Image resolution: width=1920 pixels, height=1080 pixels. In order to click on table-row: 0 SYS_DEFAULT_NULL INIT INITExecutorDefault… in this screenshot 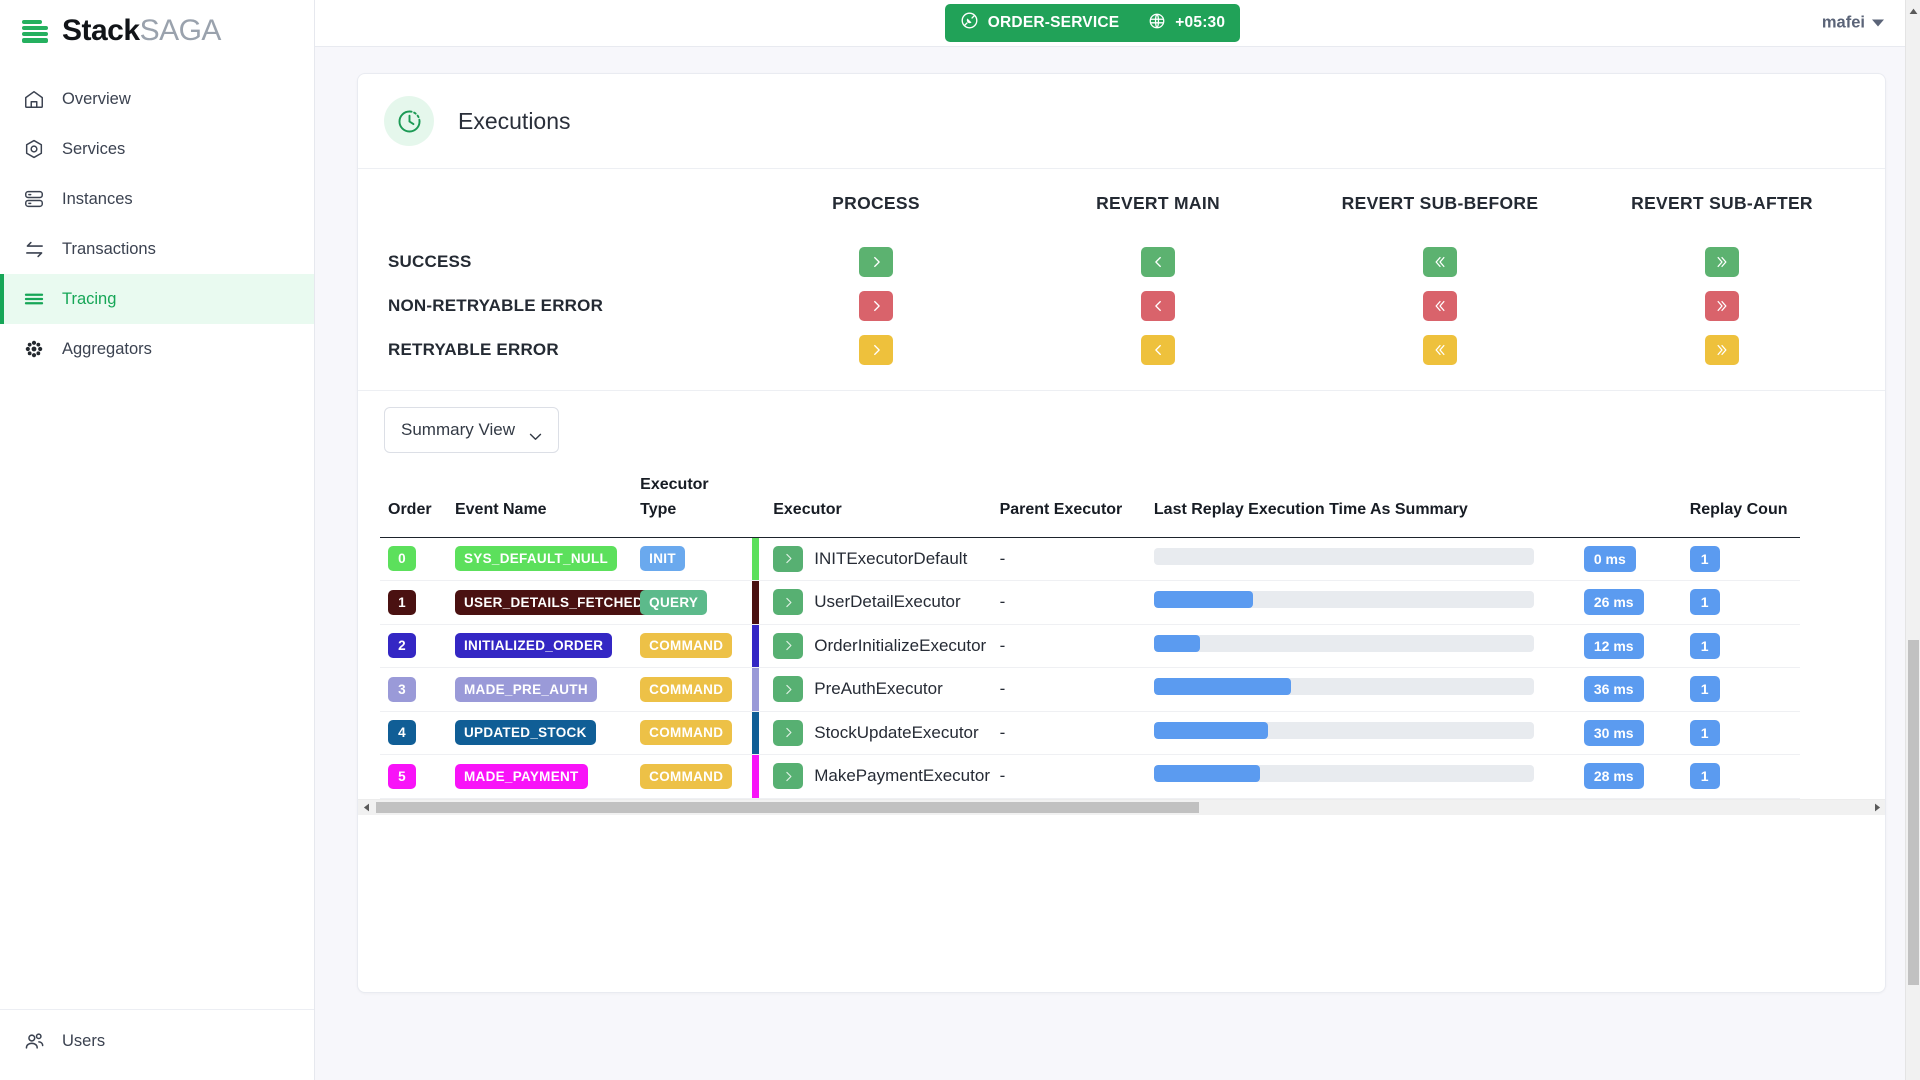, I will do `click(1090, 559)`.